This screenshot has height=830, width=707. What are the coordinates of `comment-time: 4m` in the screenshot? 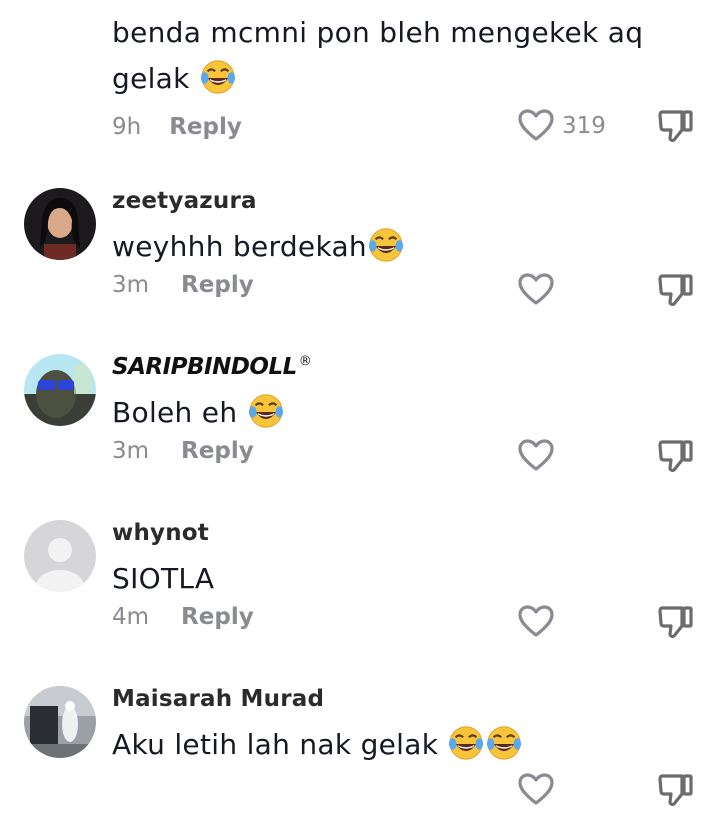 It's located at (131, 617).